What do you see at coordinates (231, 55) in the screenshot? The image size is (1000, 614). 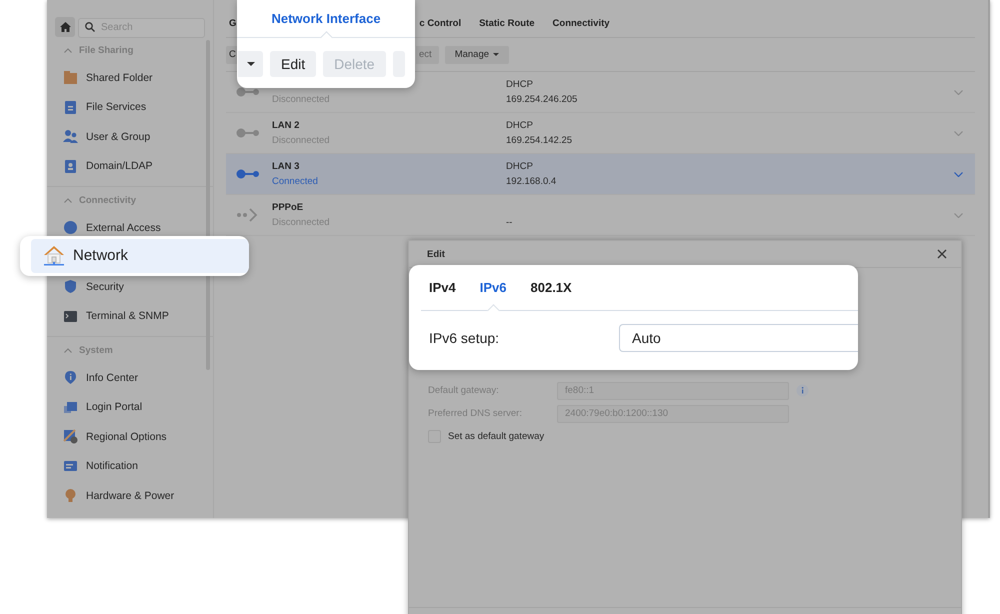 I see `toolbar-button: C` at bounding box center [231, 55].